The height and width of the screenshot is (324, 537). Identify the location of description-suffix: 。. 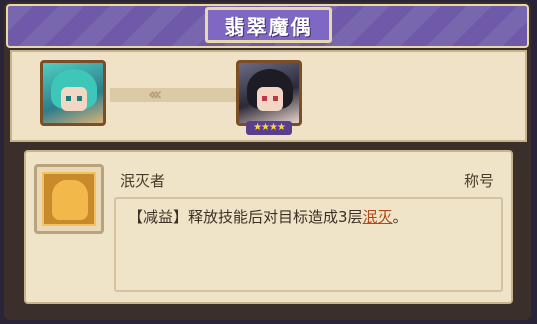
(400, 217).